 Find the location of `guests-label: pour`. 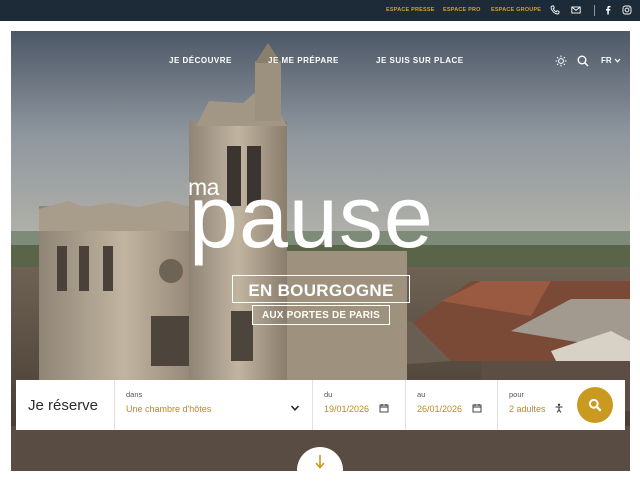

guests-label: pour is located at coordinates (517, 394).